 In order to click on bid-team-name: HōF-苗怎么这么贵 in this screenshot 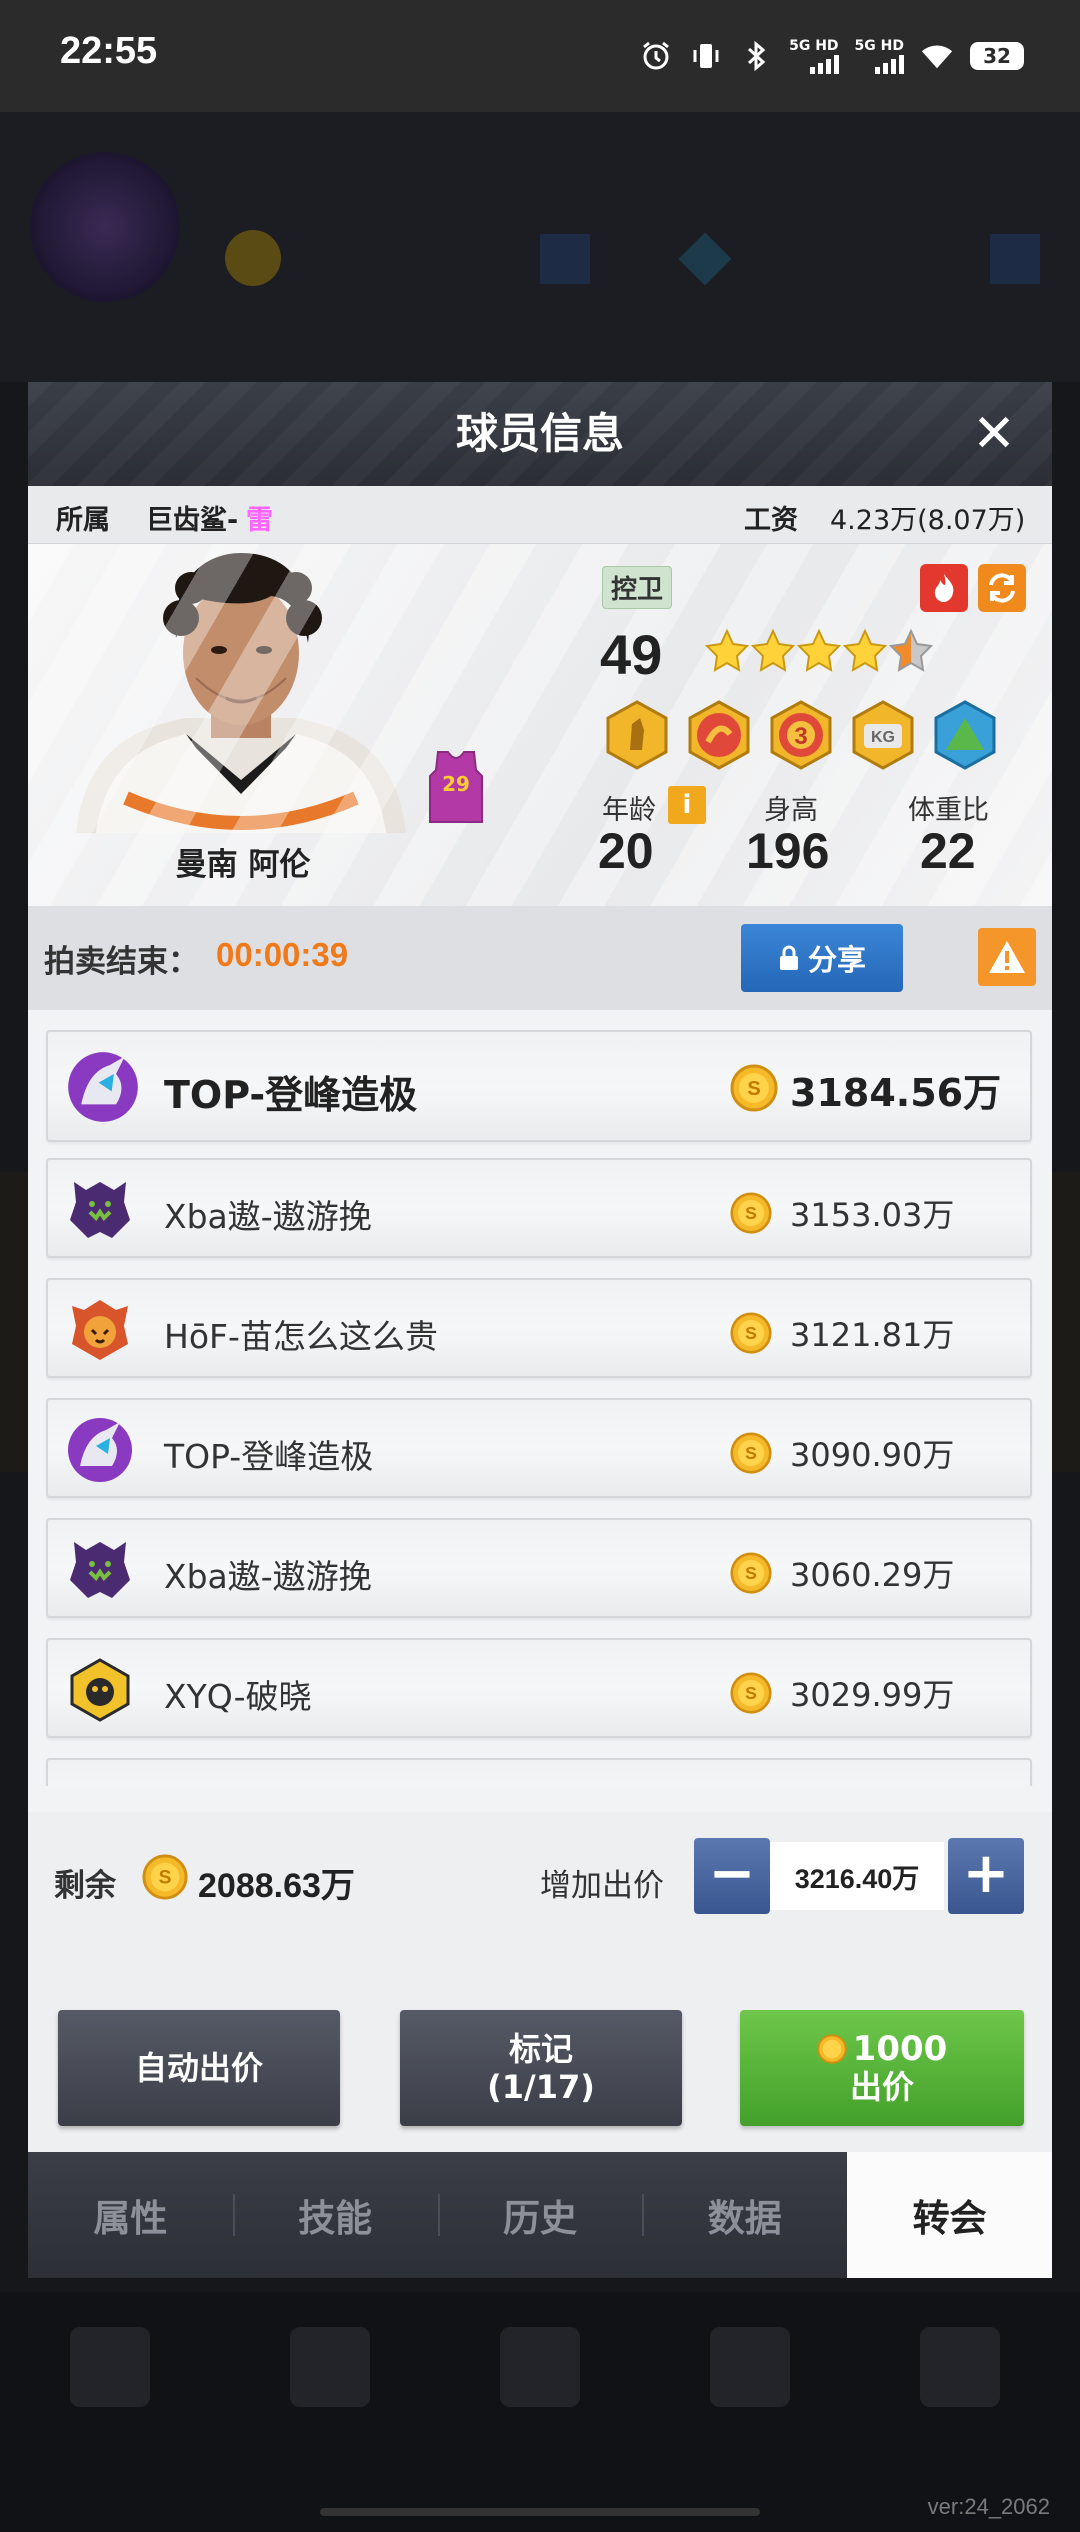, I will do `click(301, 1336)`.